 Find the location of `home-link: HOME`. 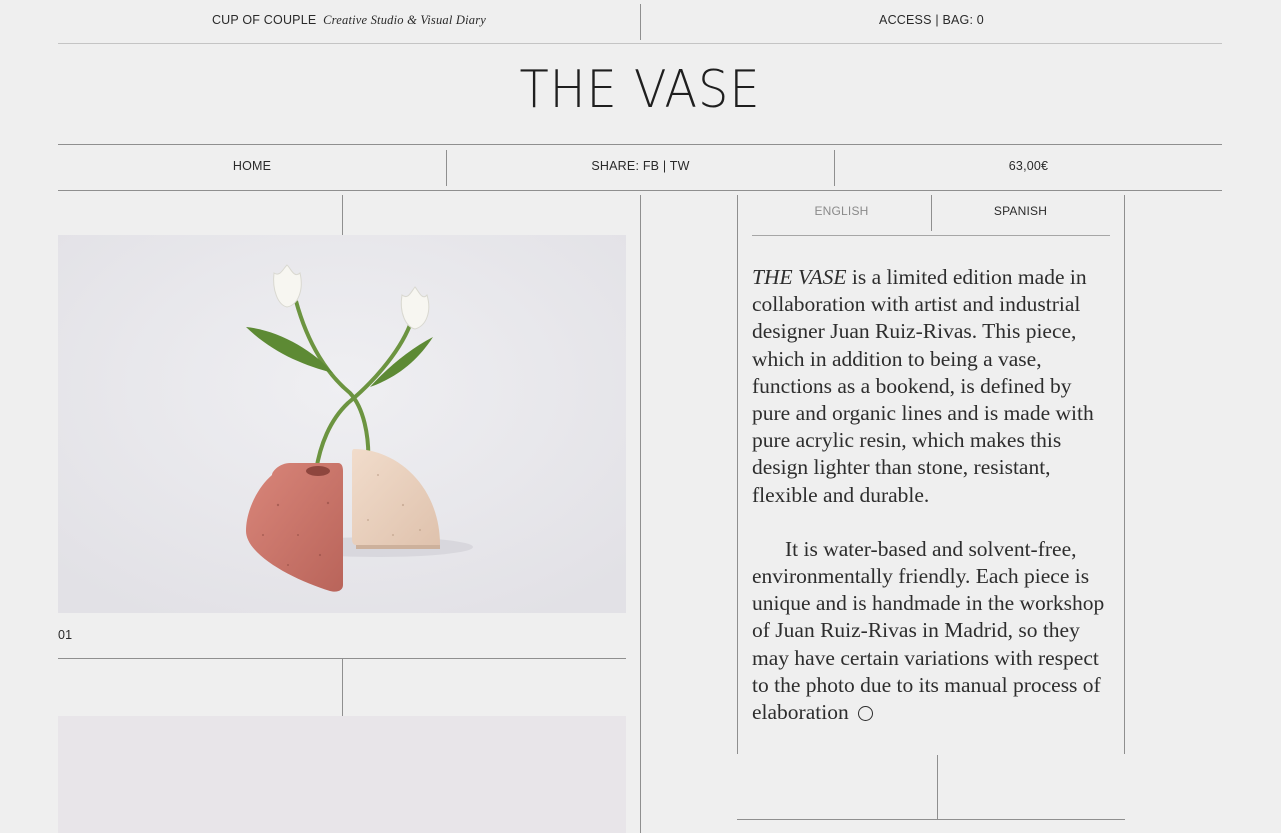

home-link: HOME is located at coordinates (252, 166).